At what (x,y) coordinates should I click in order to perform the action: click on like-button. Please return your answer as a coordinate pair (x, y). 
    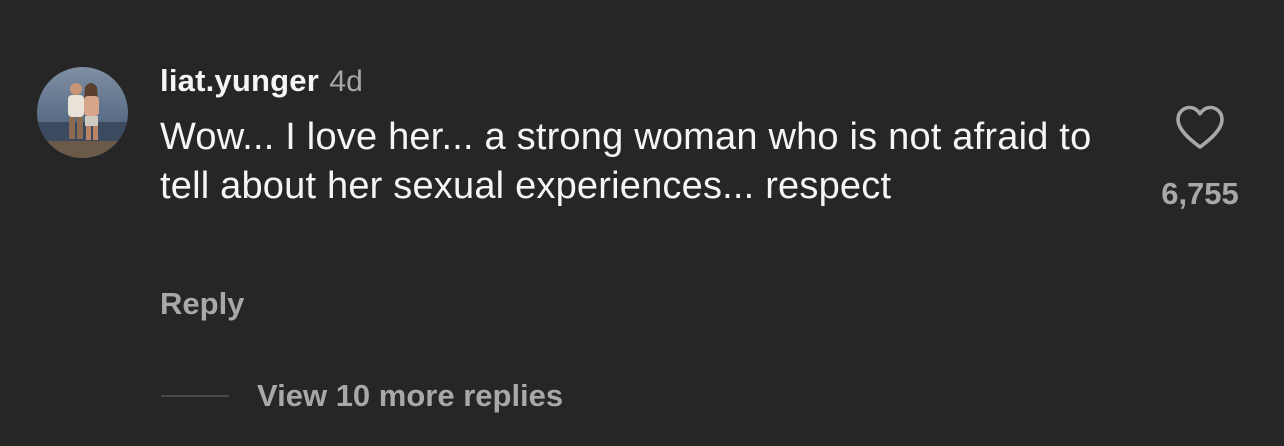
    Looking at the image, I should click on (1200, 127).